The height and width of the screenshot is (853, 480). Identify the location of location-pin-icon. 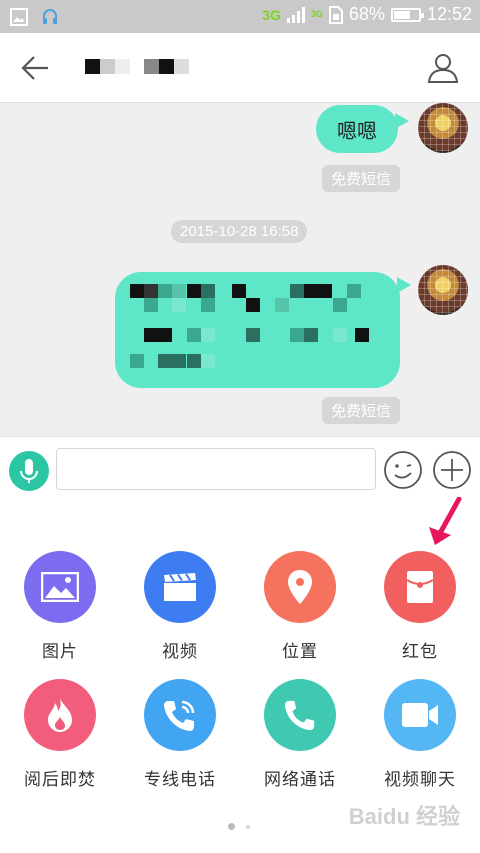
(300, 587).